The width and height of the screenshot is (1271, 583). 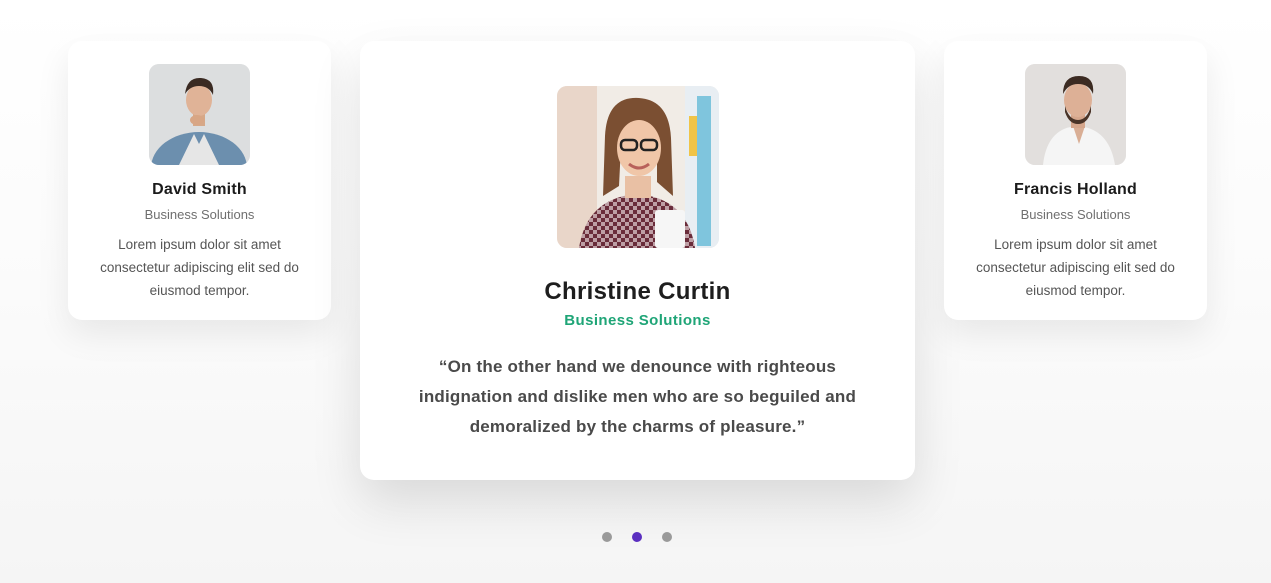 I want to click on carousel-pagination, so click(x=637, y=537).